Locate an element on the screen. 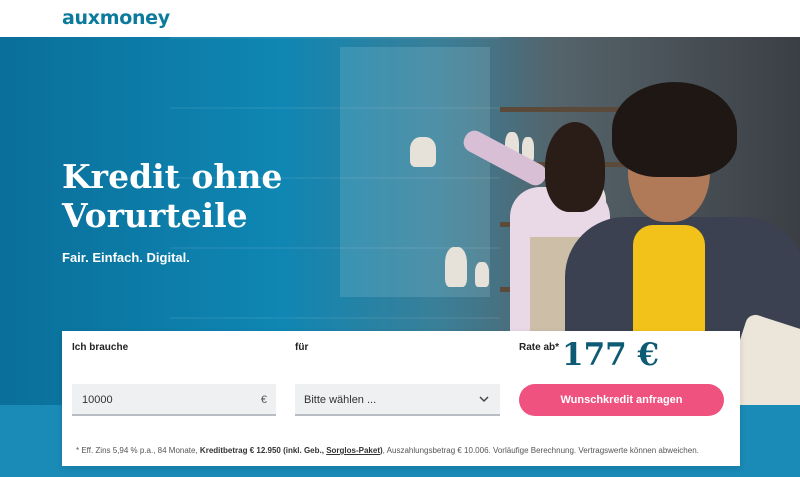  amount-value: 10000 is located at coordinates (97, 400).